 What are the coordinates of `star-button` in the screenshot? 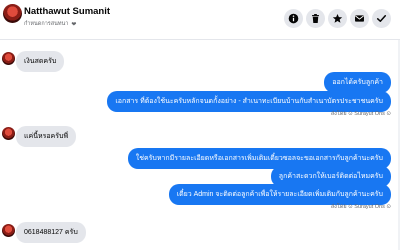 It's located at (337, 18).